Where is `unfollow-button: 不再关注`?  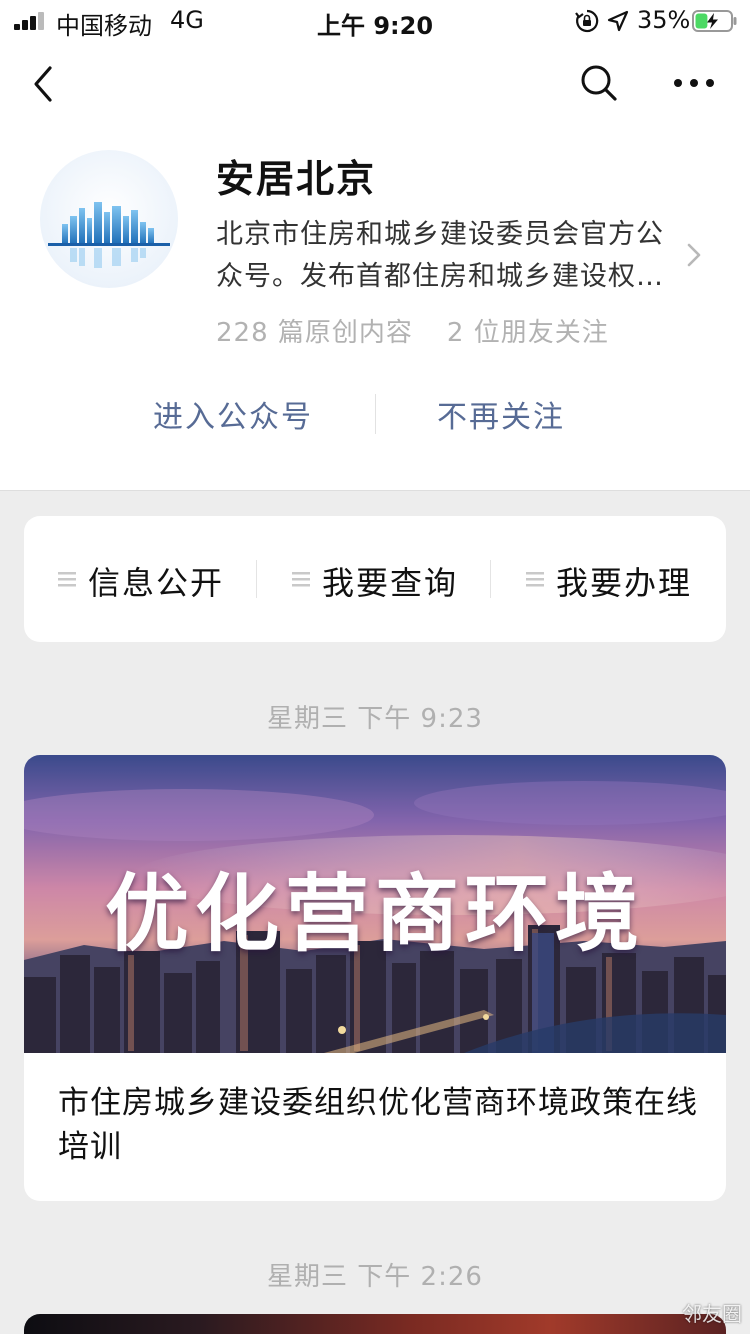 unfollow-button: 不再关注 is located at coordinates (501, 415).